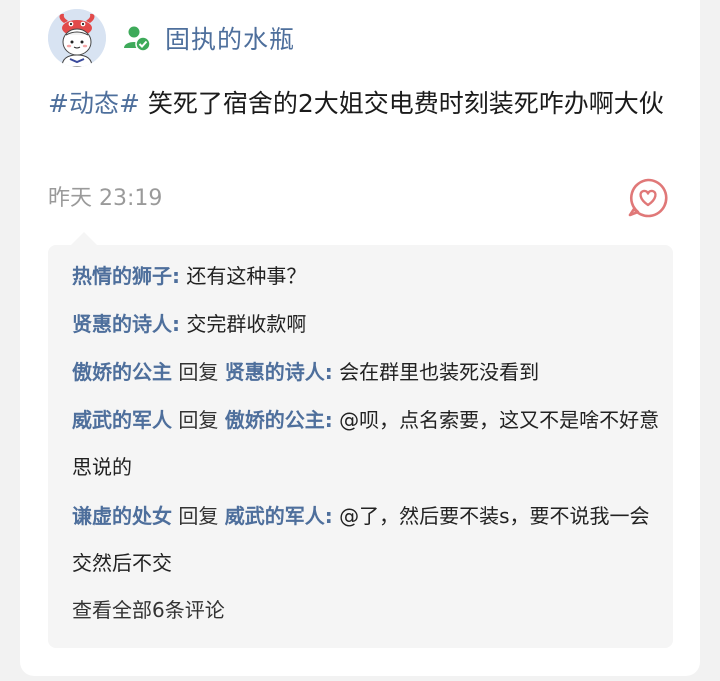  I want to click on comment-author: 贤惠的诗人, so click(122, 324).